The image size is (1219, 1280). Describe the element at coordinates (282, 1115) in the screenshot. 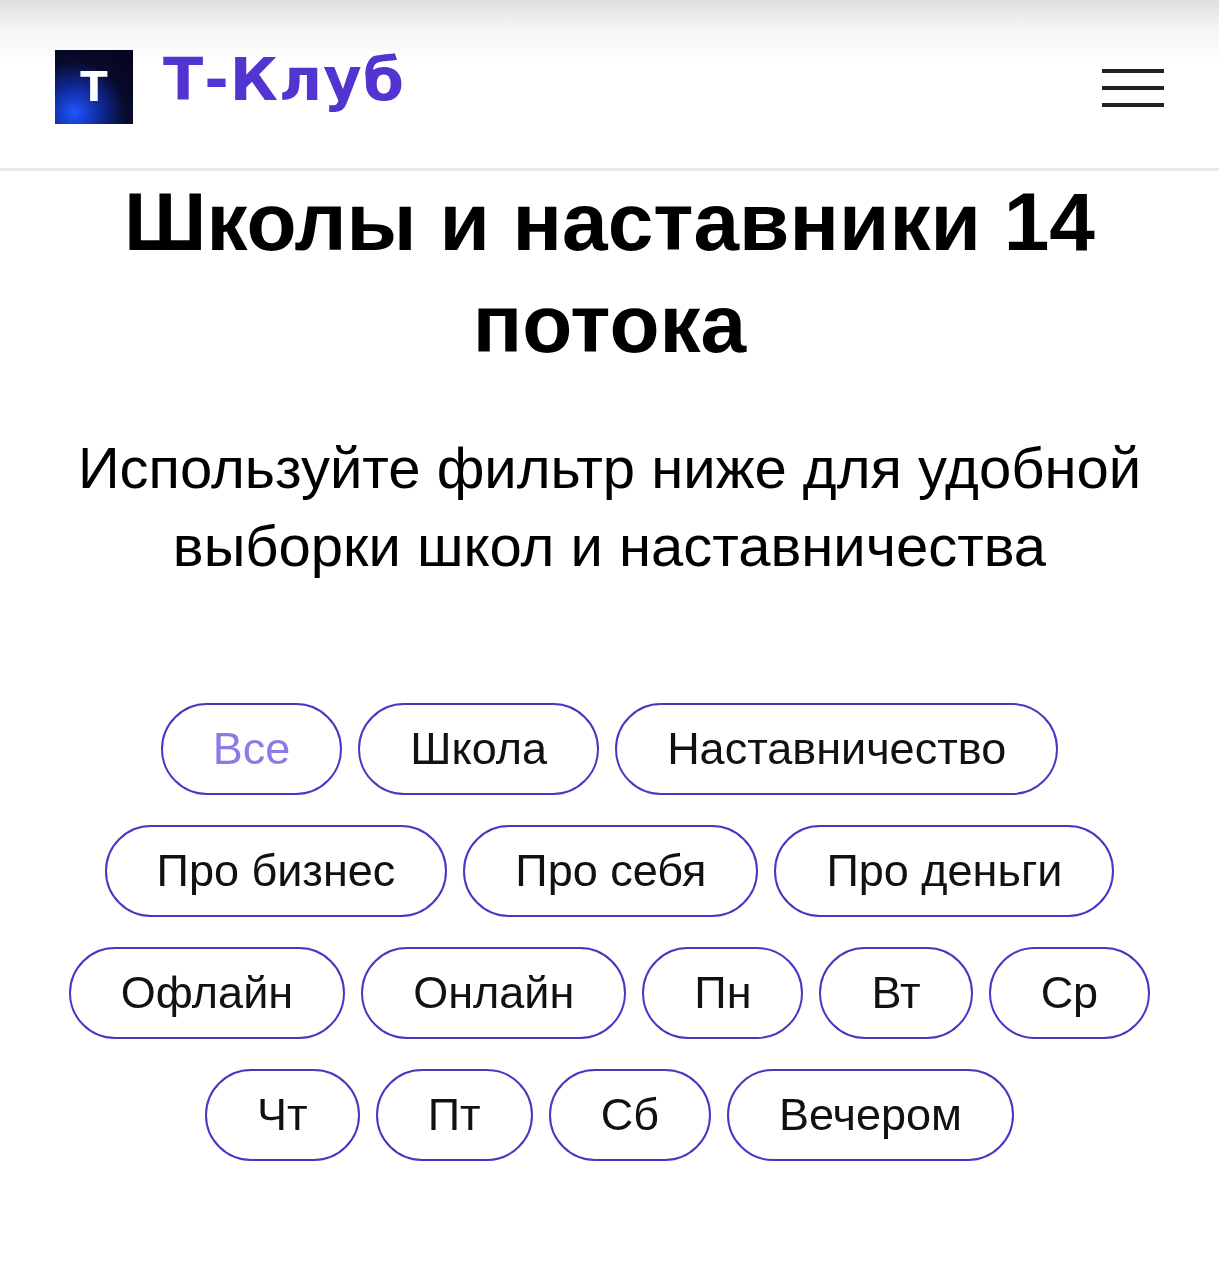

I see `filter-chip: Чт` at that location.